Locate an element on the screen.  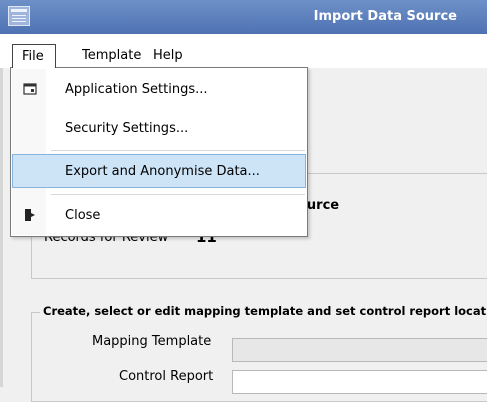
menu-help: Help is located at coordinates (168, 55).